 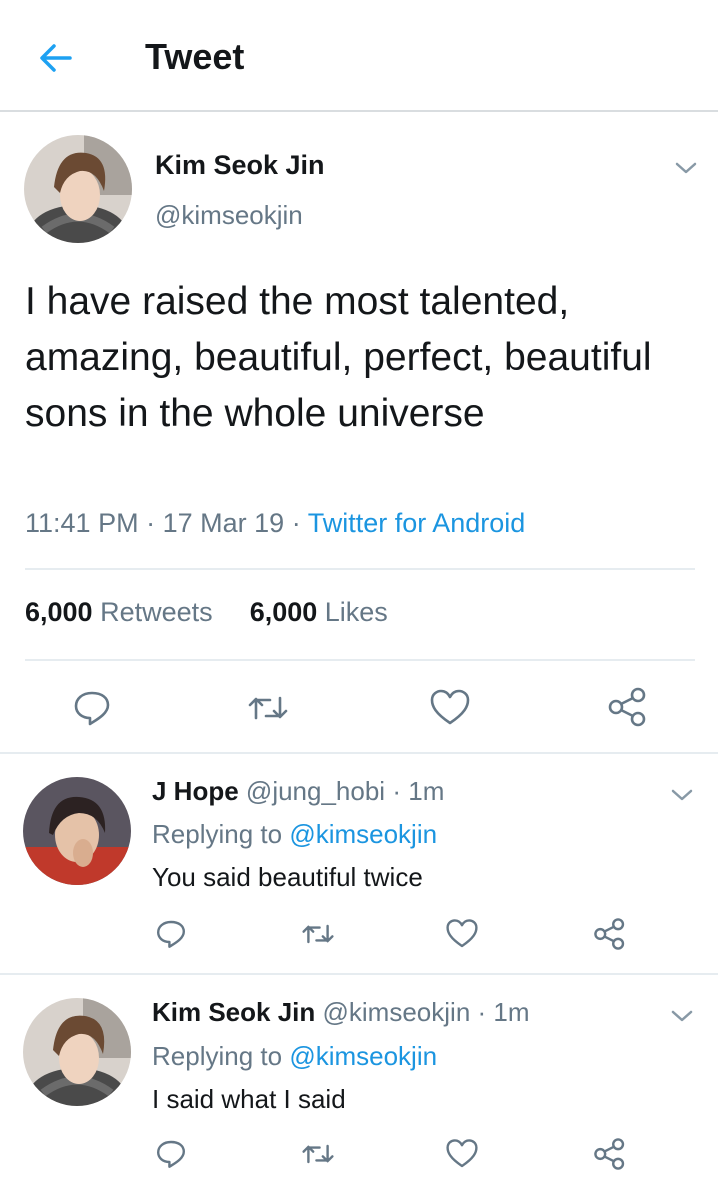 I want to click on reply-header: J Hope @jung_hobi · 1m, so click(x=298, y=791).